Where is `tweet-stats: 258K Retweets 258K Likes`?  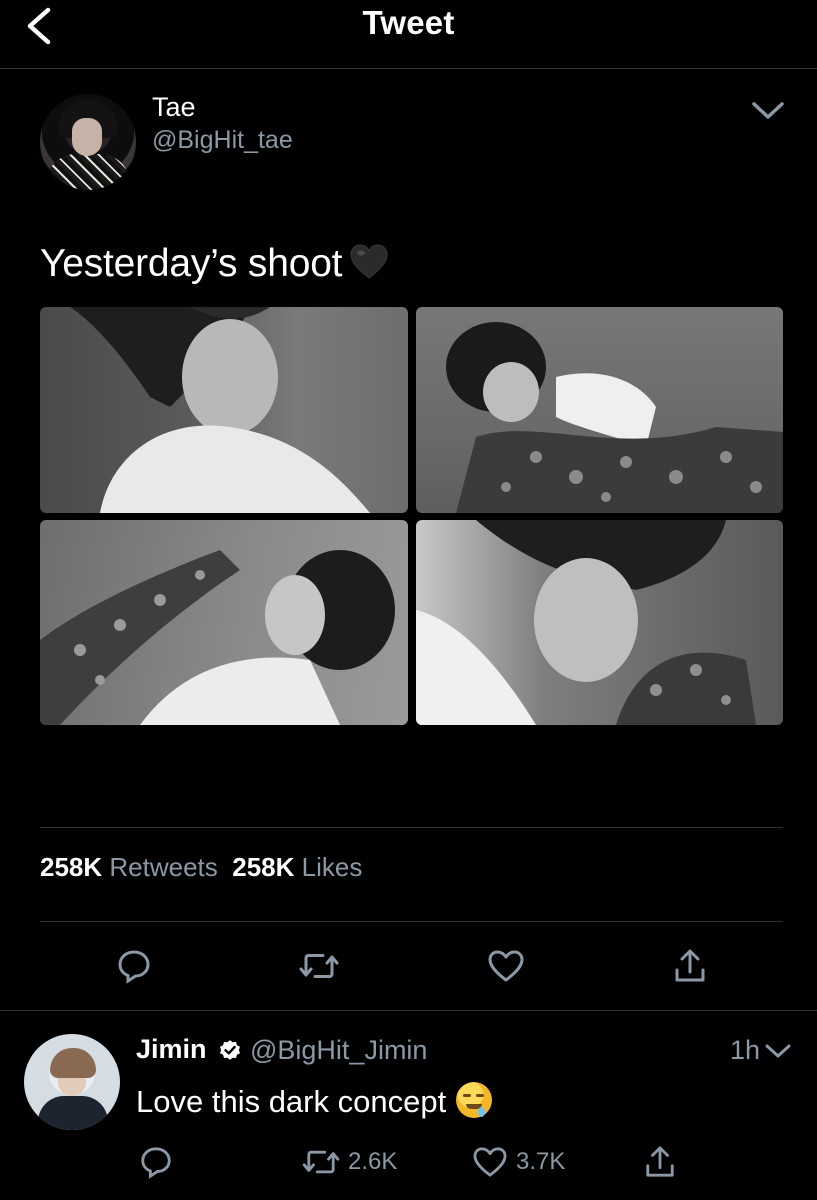 tweet-stats: 258K Retweets 258K Likes is located at coordinates (201, 867).